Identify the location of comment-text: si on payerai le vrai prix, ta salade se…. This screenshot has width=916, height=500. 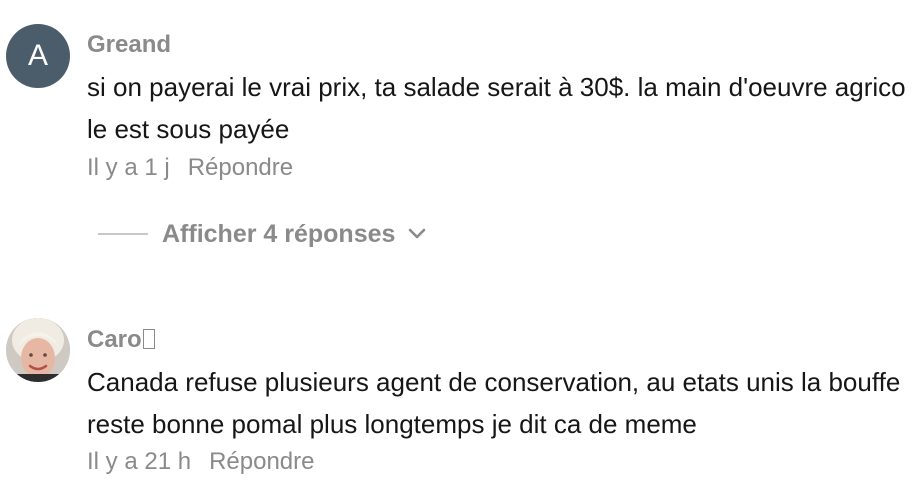
(496, 108).